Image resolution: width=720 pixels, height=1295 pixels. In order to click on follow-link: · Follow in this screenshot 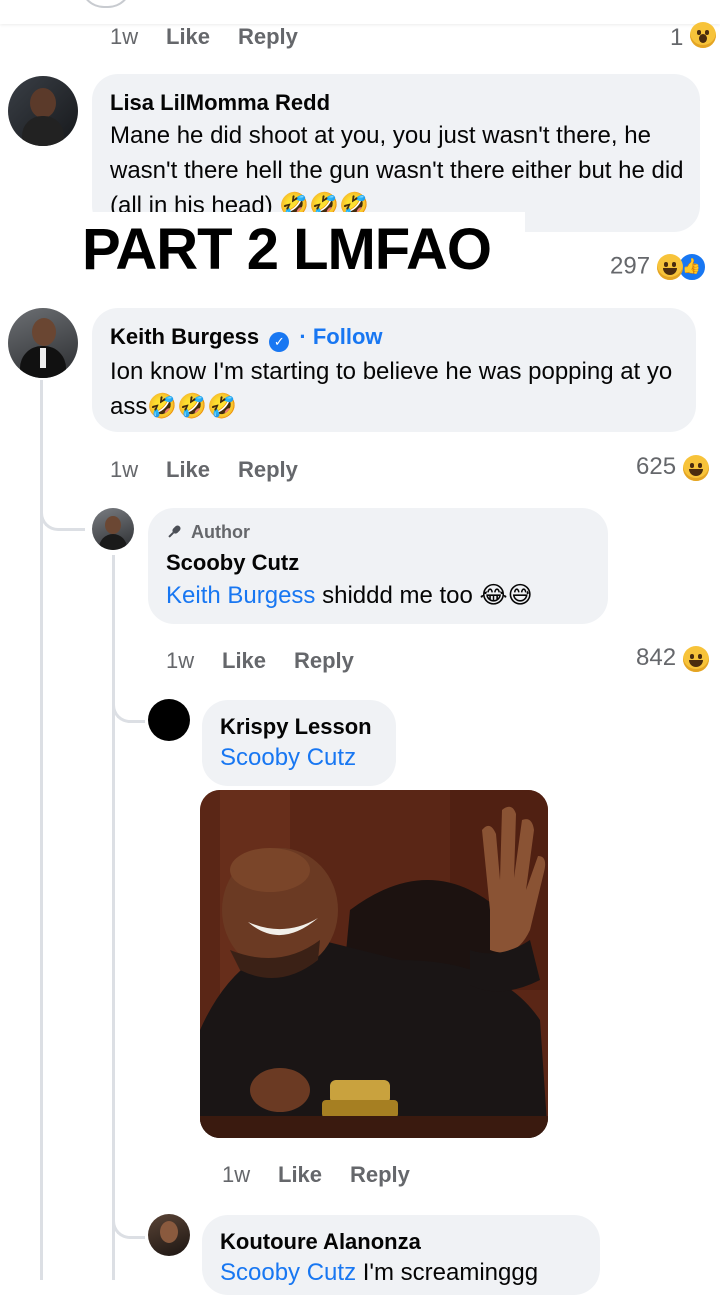, I will do `click(340, 336)`.